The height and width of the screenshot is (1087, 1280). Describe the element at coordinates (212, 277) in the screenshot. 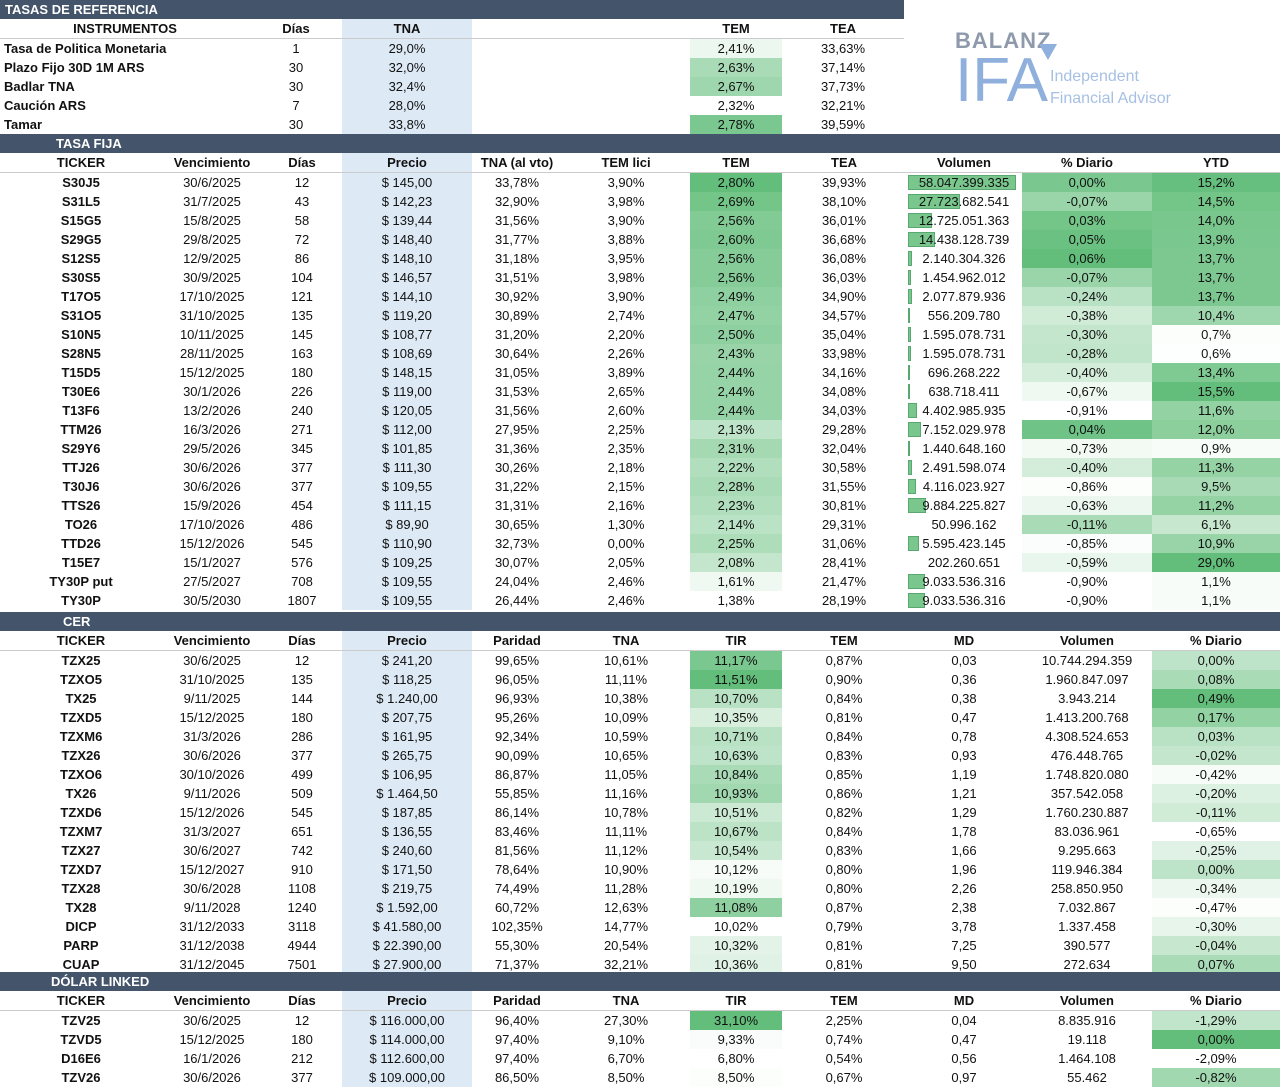

I see `maturity-cell: 30/9/2025` at that location.